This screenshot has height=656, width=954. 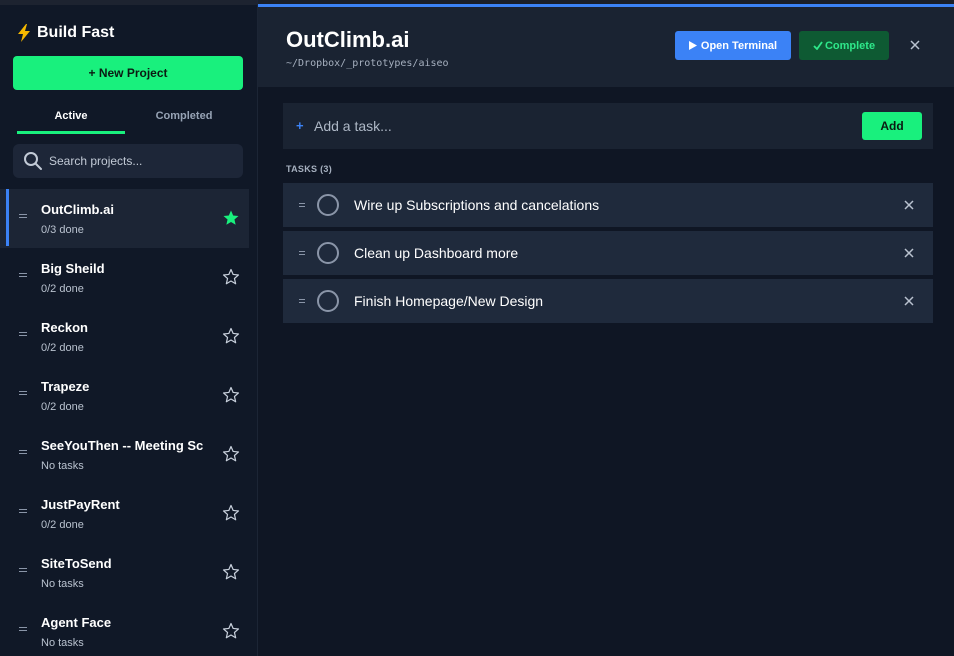 I want to click on complete-button: Complete, so click(x=844, y=45).